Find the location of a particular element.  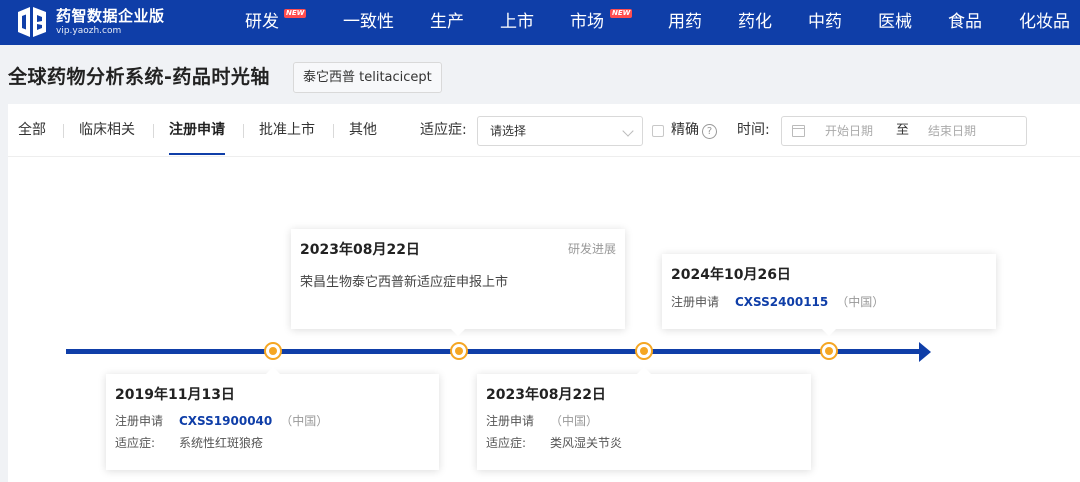

nav-food: 食品 is located at coordinates (965, 22).